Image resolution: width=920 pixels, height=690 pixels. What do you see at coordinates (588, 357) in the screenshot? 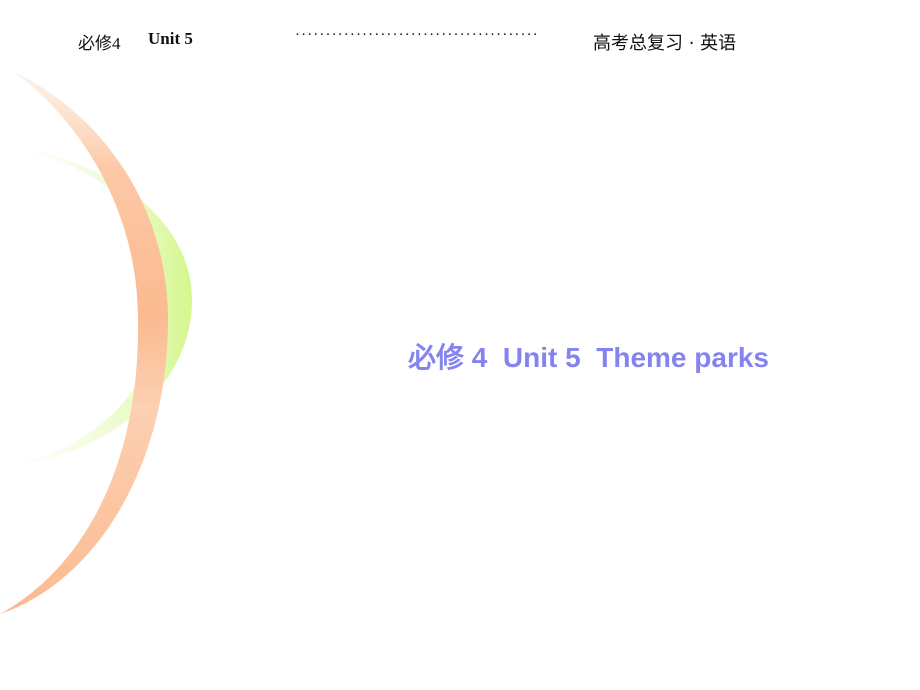
I see `slide-title: 必修 4 Unit 5 Theme parks` at bounding box center [588, 357].